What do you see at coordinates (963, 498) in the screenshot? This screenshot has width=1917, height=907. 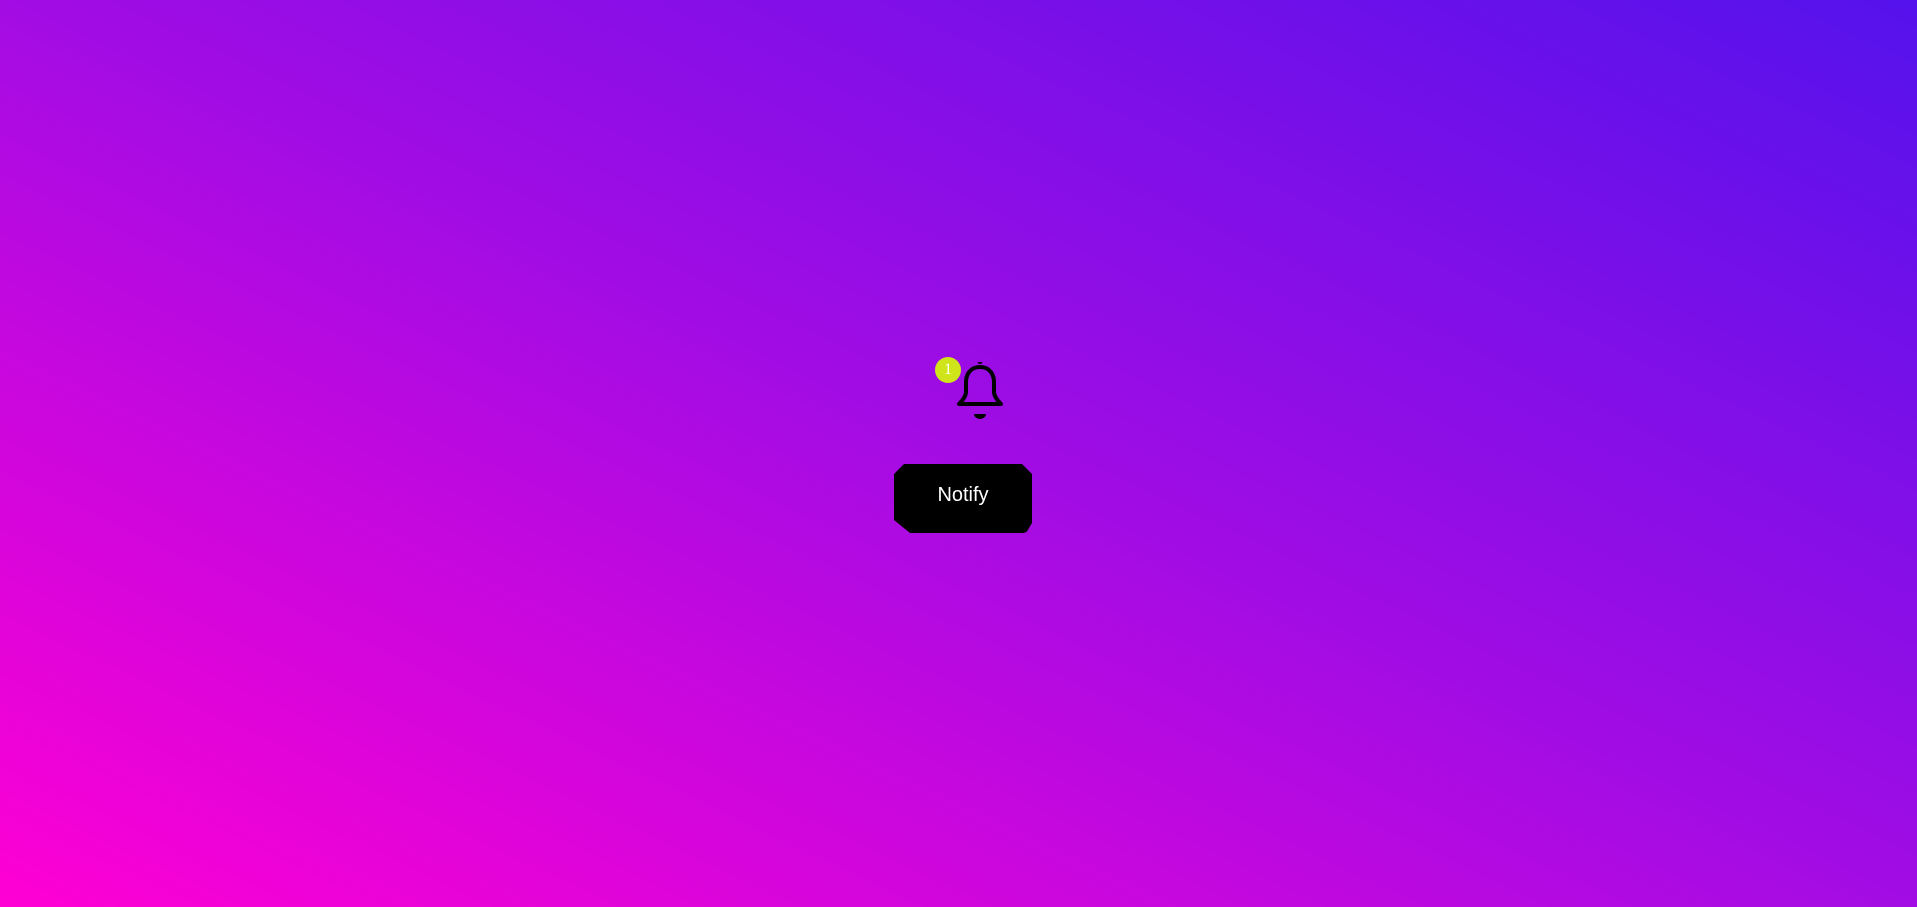 I see `notify-button: Notify` at bounding box center [963, 498].